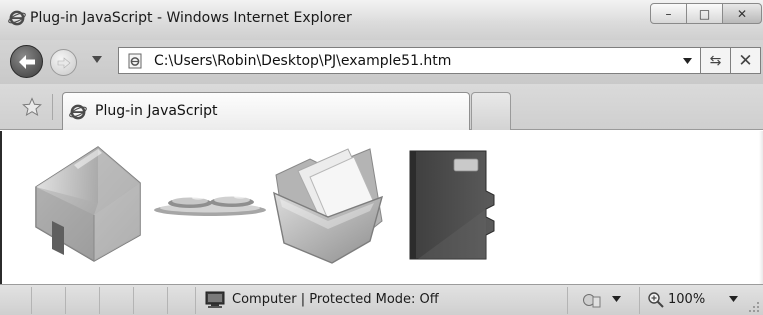 The width and height of the screenshot is (763, 315). What do you see at coordinates (592, 300) in the screenshot?
I see `security-icon` at bounding box center [592, 300].